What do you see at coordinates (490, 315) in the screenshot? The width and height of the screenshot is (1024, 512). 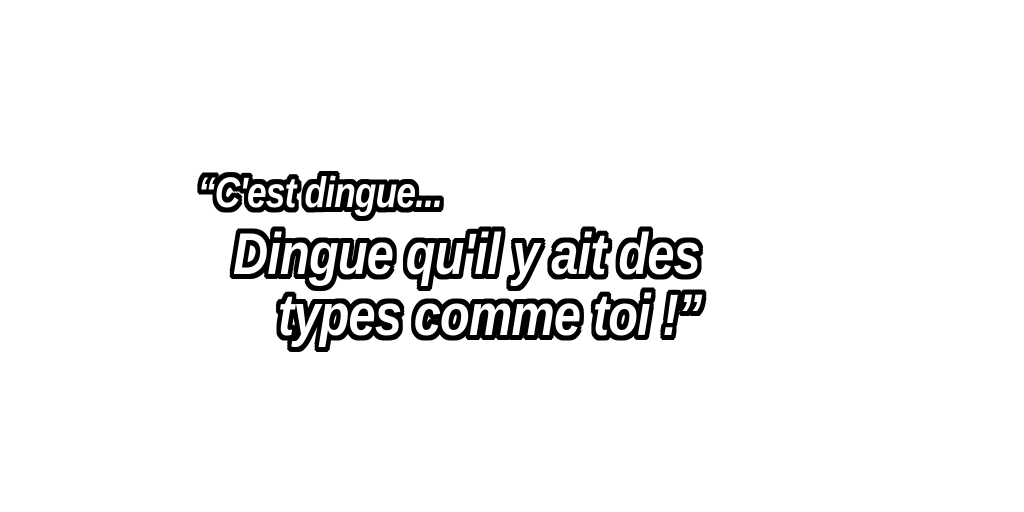 I see `quote-line-3: types comme toi !”` at bounding box center [490, 315].